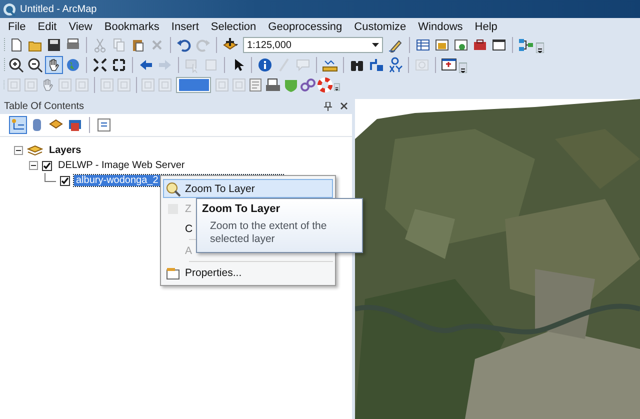  Describe the element at coordinates (265, 65) in the screenshot. I see `info-icon` at that location.